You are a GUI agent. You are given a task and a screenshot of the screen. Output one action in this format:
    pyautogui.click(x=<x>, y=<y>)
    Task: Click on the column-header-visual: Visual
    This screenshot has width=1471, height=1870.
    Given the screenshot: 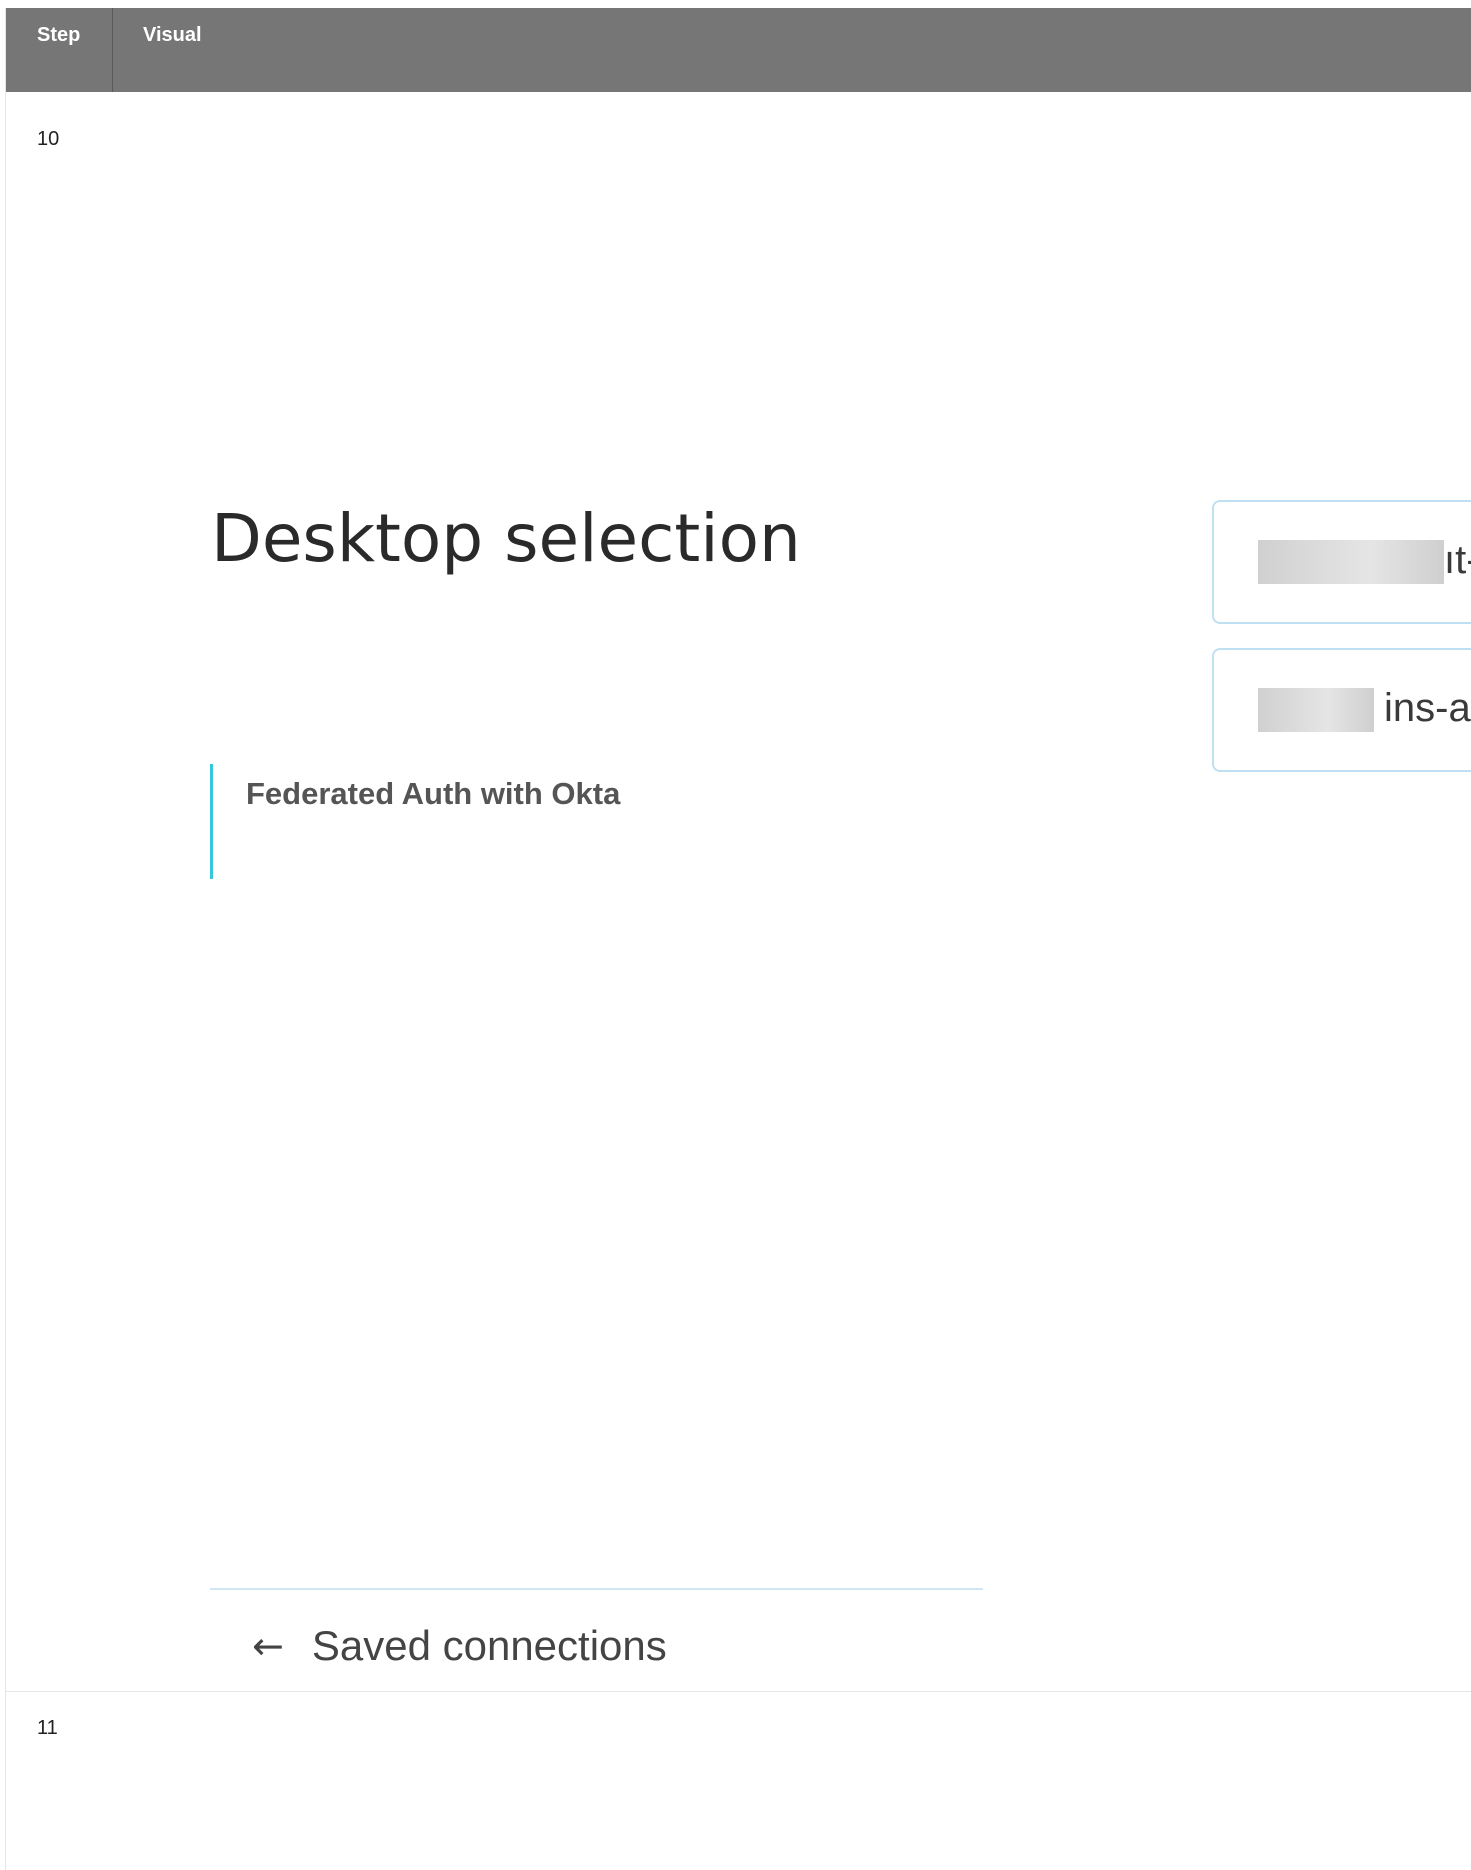 What is the action you would take?
    pyautogui.click(x=172, y=35)
    